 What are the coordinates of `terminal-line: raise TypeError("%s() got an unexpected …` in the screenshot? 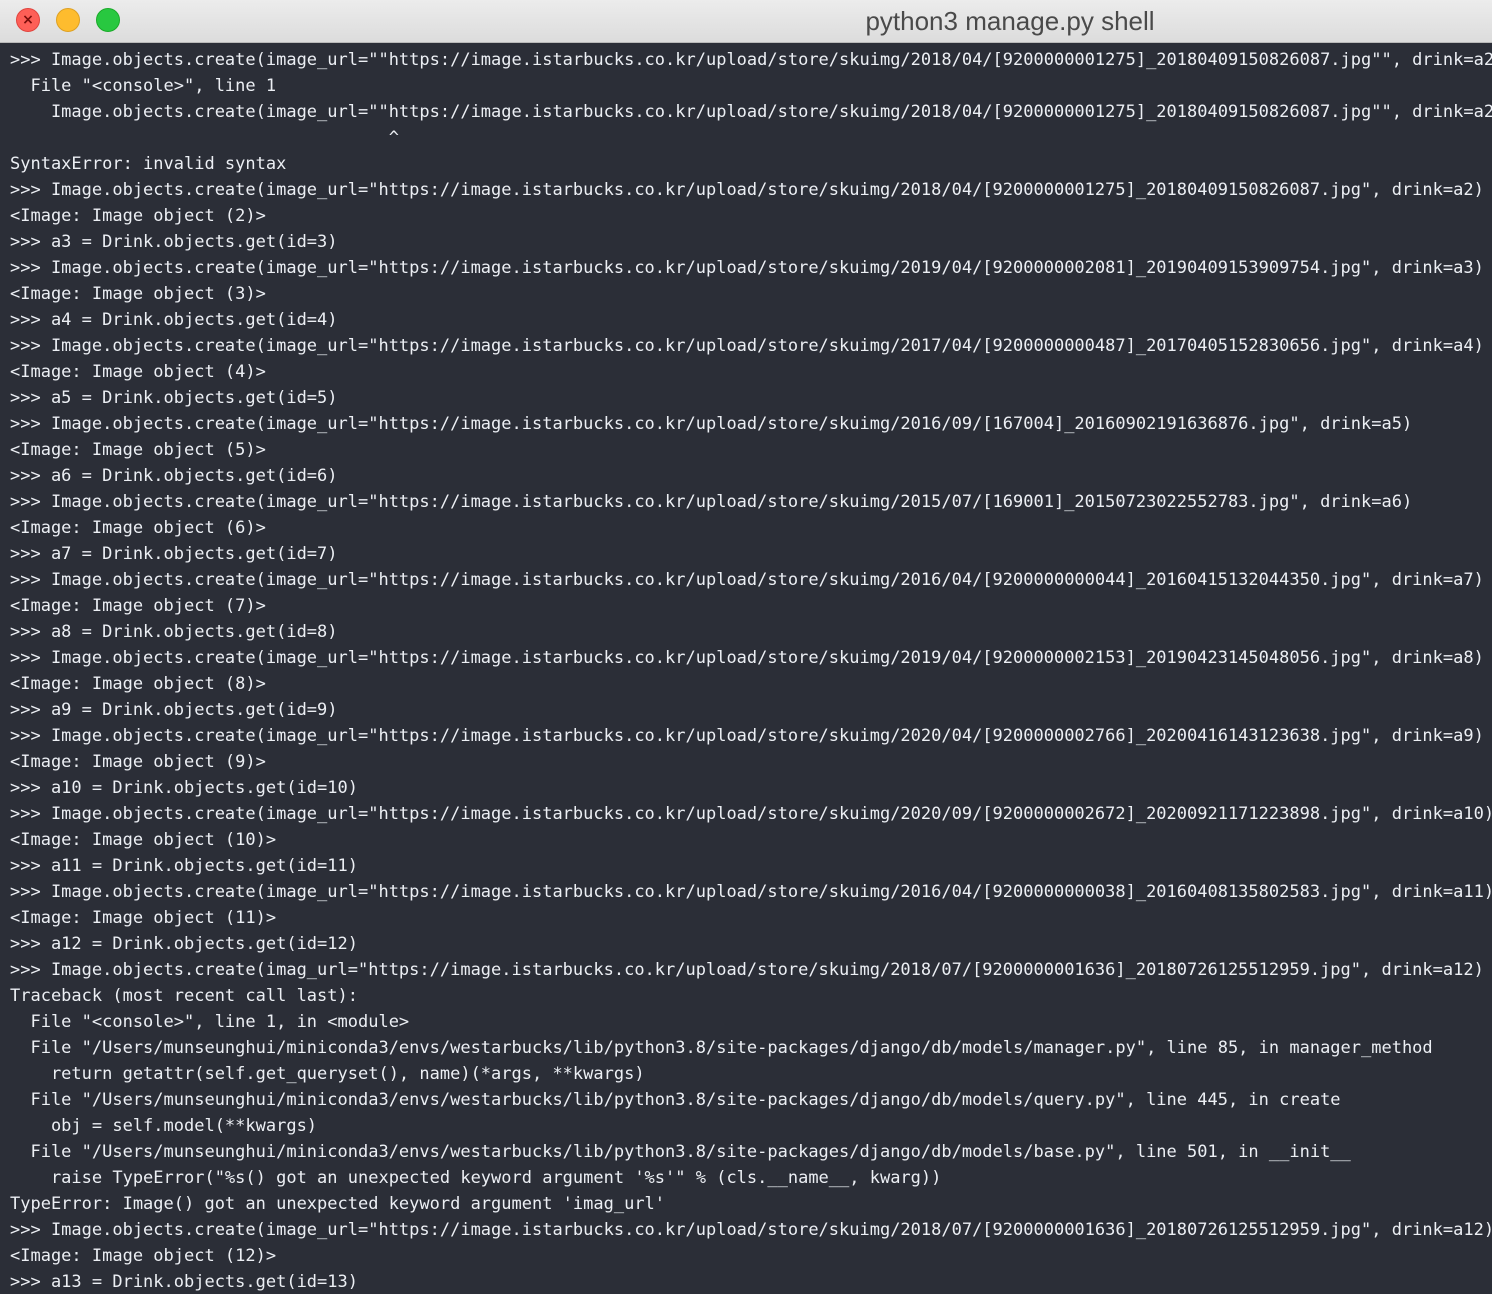 It's located at (476, 1178).